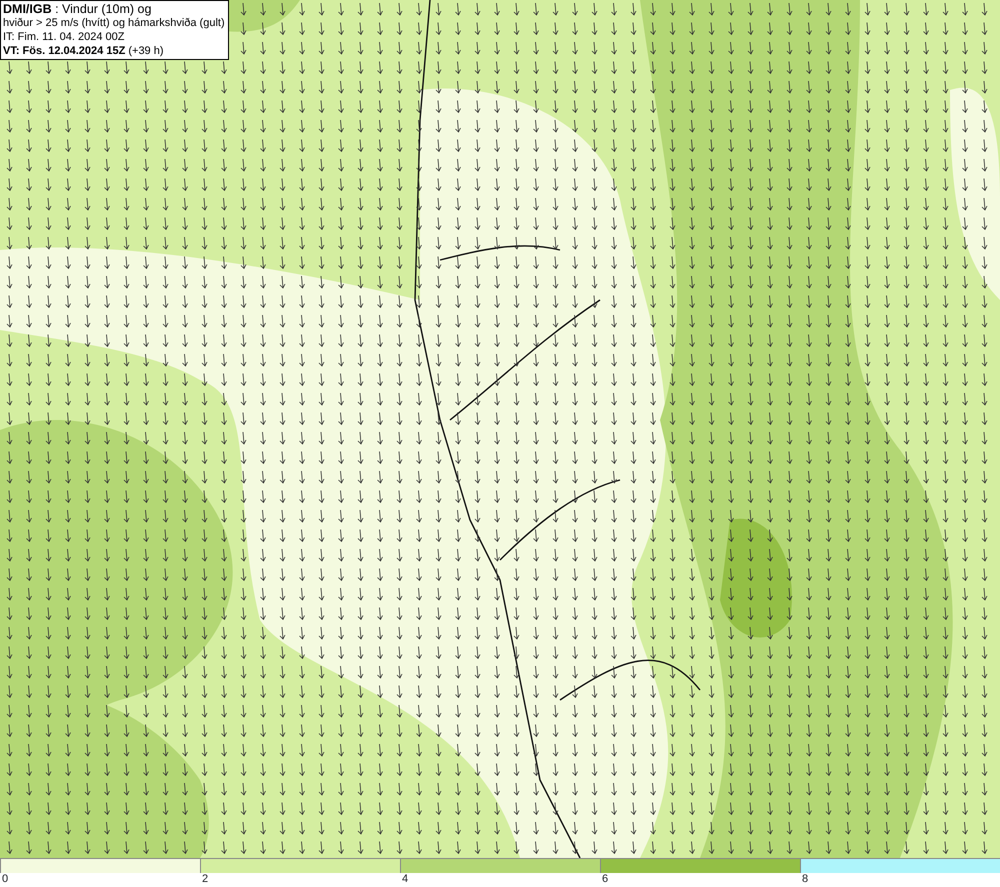 The width and height of the screenshot is (1000, 887). What do you see at coordinates (64, 37) in the screenshot?
I see `issue-time: IT: Fim. 11. 04. 2024 00Z` at bounding box center [64, 37].